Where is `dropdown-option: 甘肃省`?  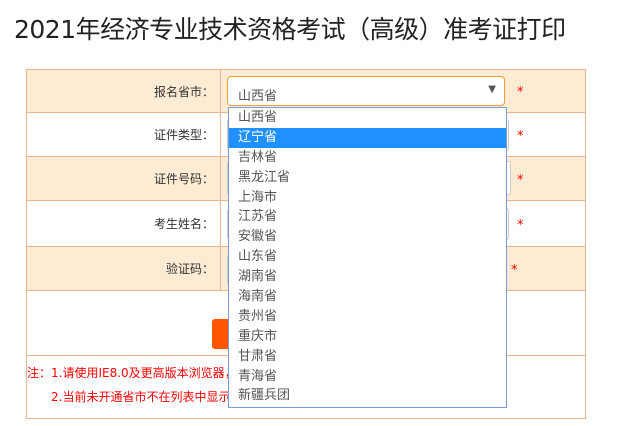 dropdown-option: 甘肃省 is located at coordinates (367, 357).